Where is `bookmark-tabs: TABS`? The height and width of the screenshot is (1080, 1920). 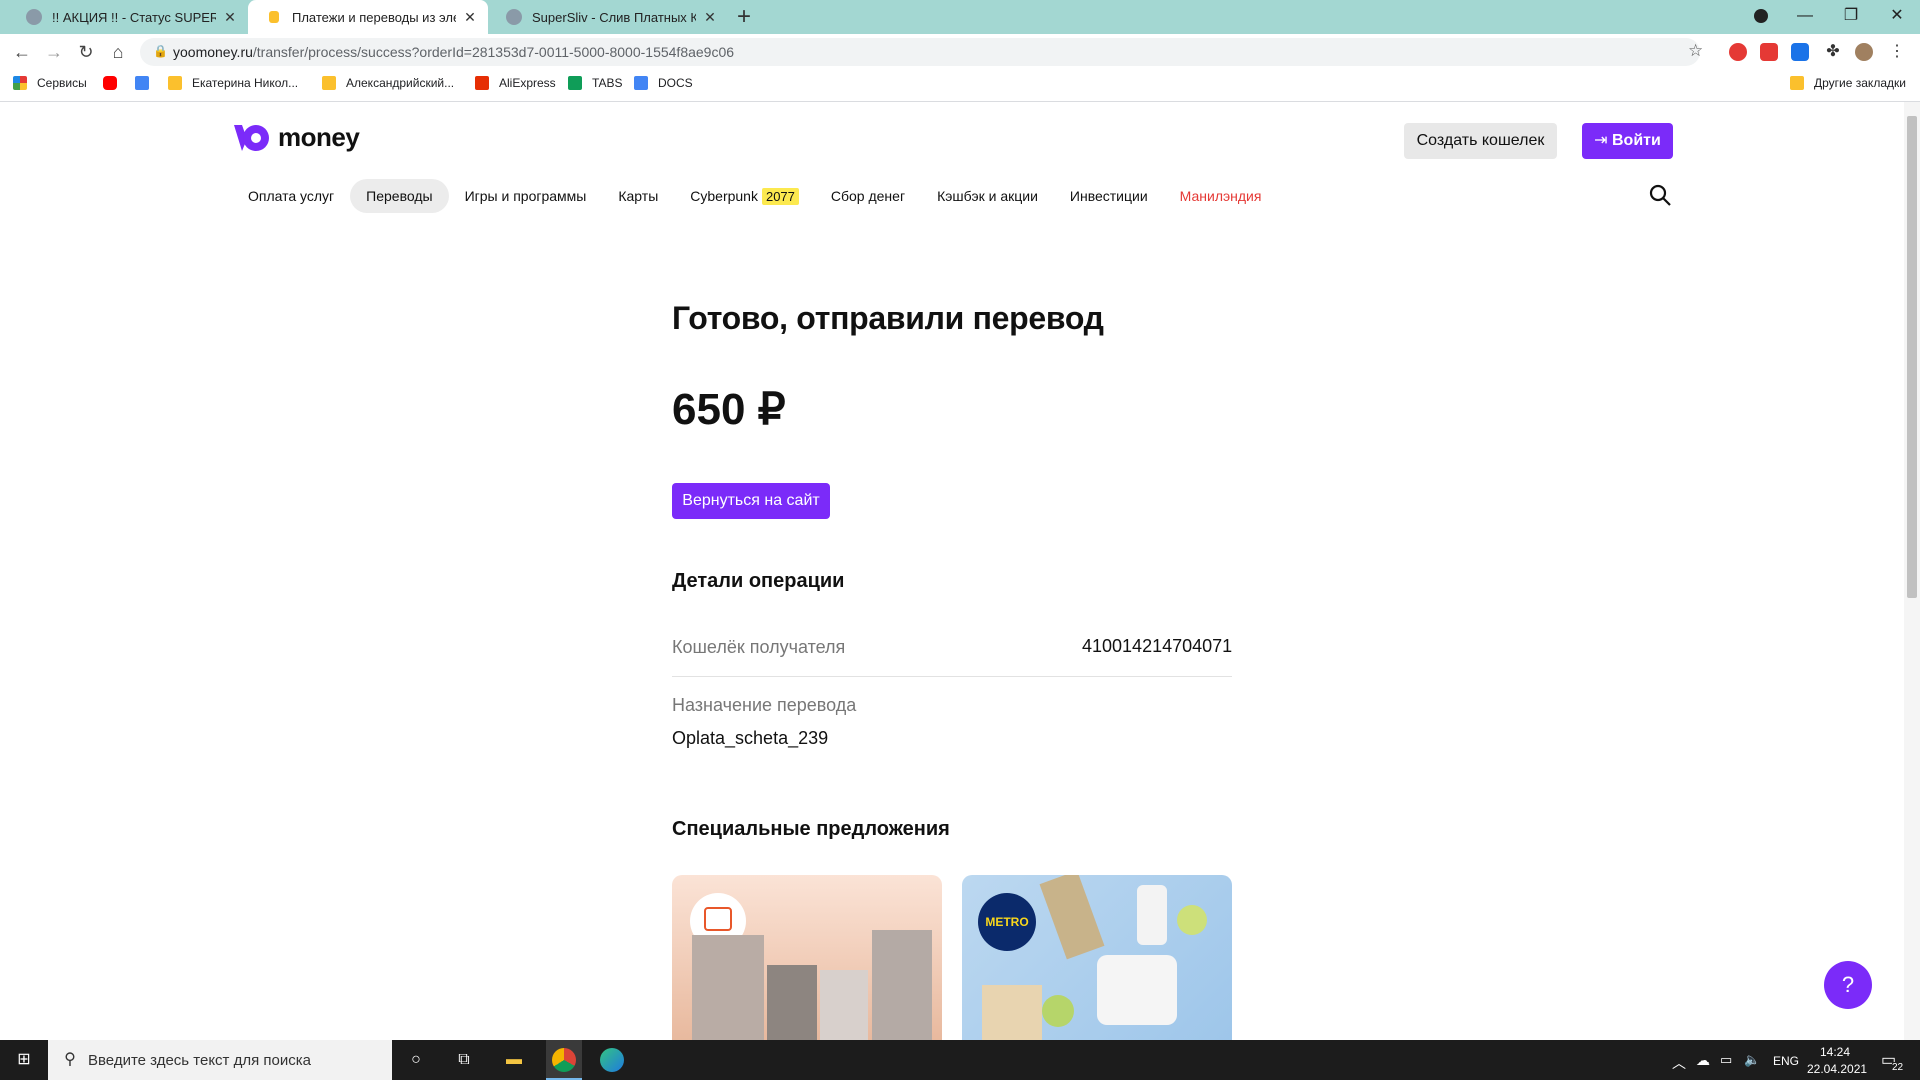
bookmark-tabs: TABS is located at coordinates (595, 83).